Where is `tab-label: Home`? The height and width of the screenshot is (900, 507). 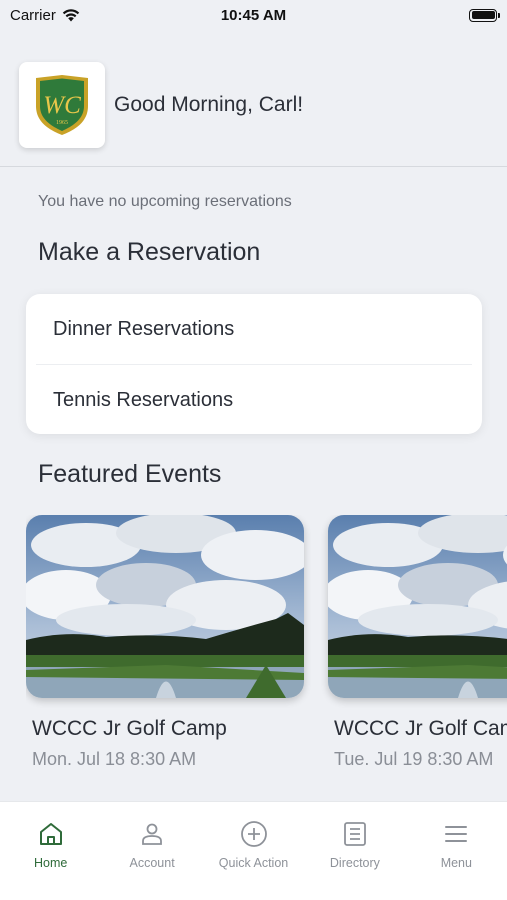
tab-label: Home is located at coordinates (51, 863).